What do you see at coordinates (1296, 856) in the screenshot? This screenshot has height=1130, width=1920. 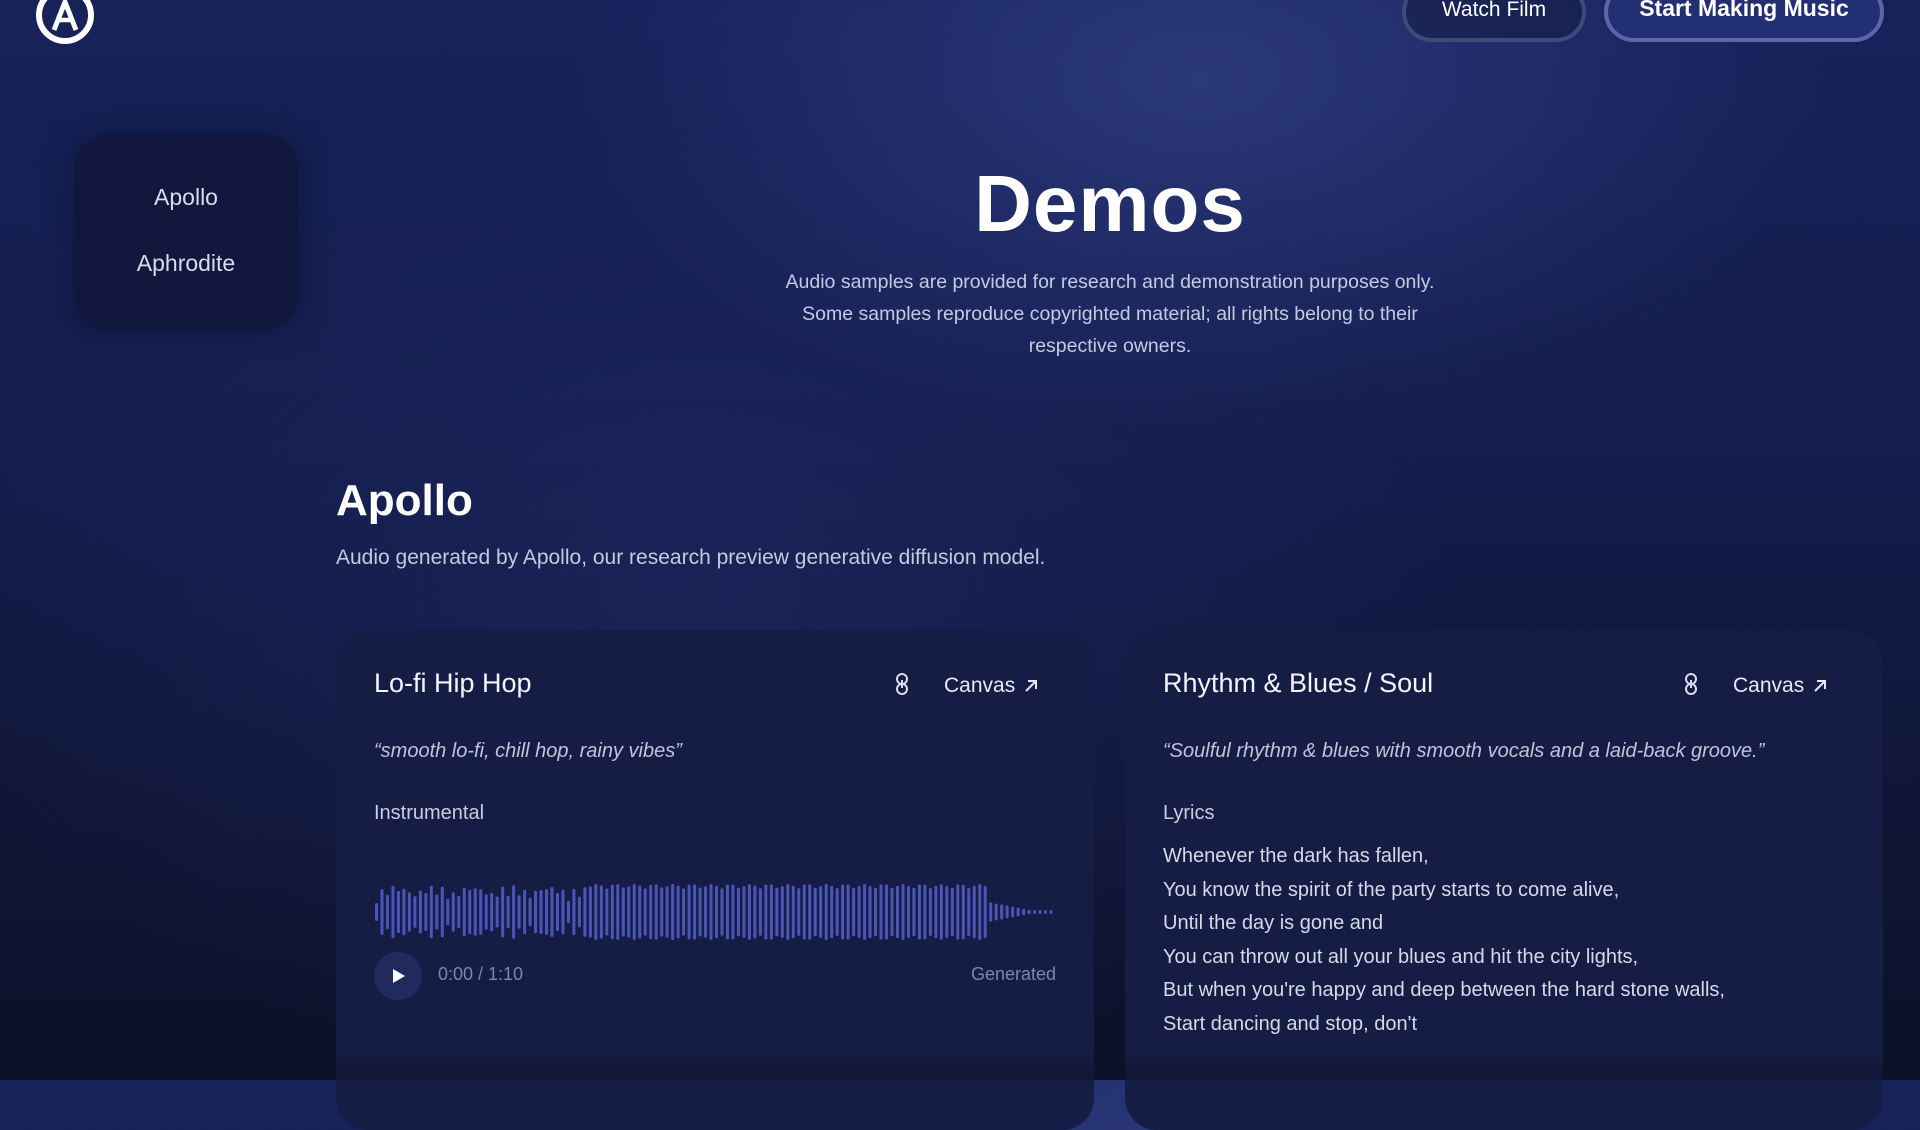 I see `lyric-line: Whenever the dark has fallen,` at bounding box center [1296, 856].